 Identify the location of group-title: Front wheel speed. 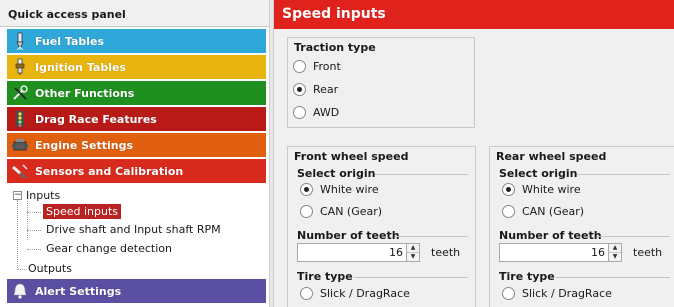
(351, 156).